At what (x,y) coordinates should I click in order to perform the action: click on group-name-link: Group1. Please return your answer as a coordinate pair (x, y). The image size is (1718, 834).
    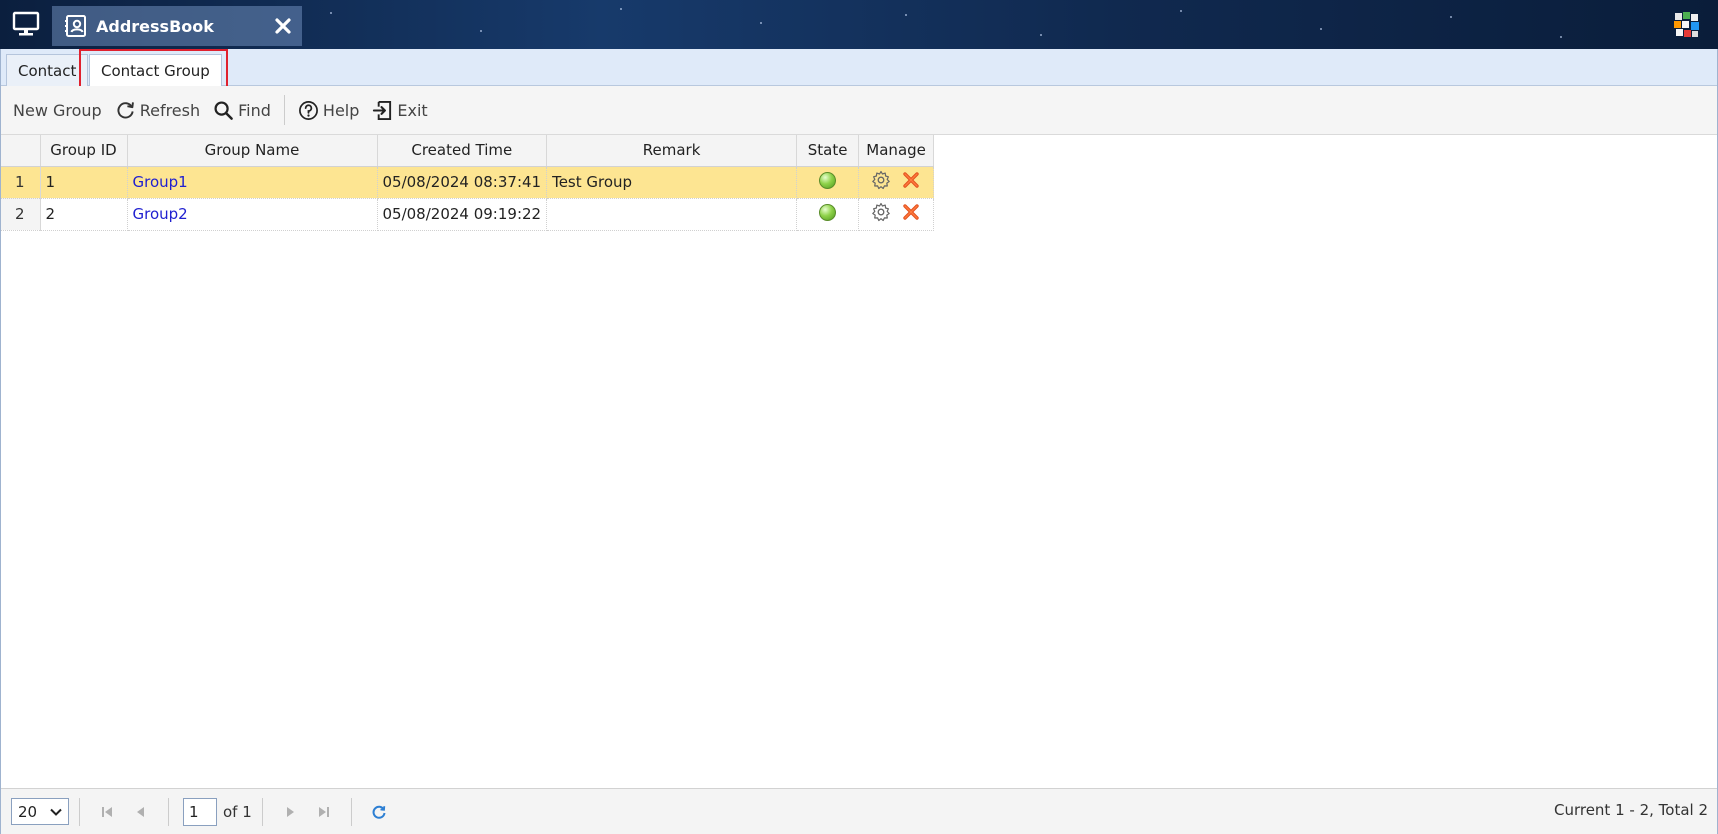
    Looking at the image, I should click on (160, 182).